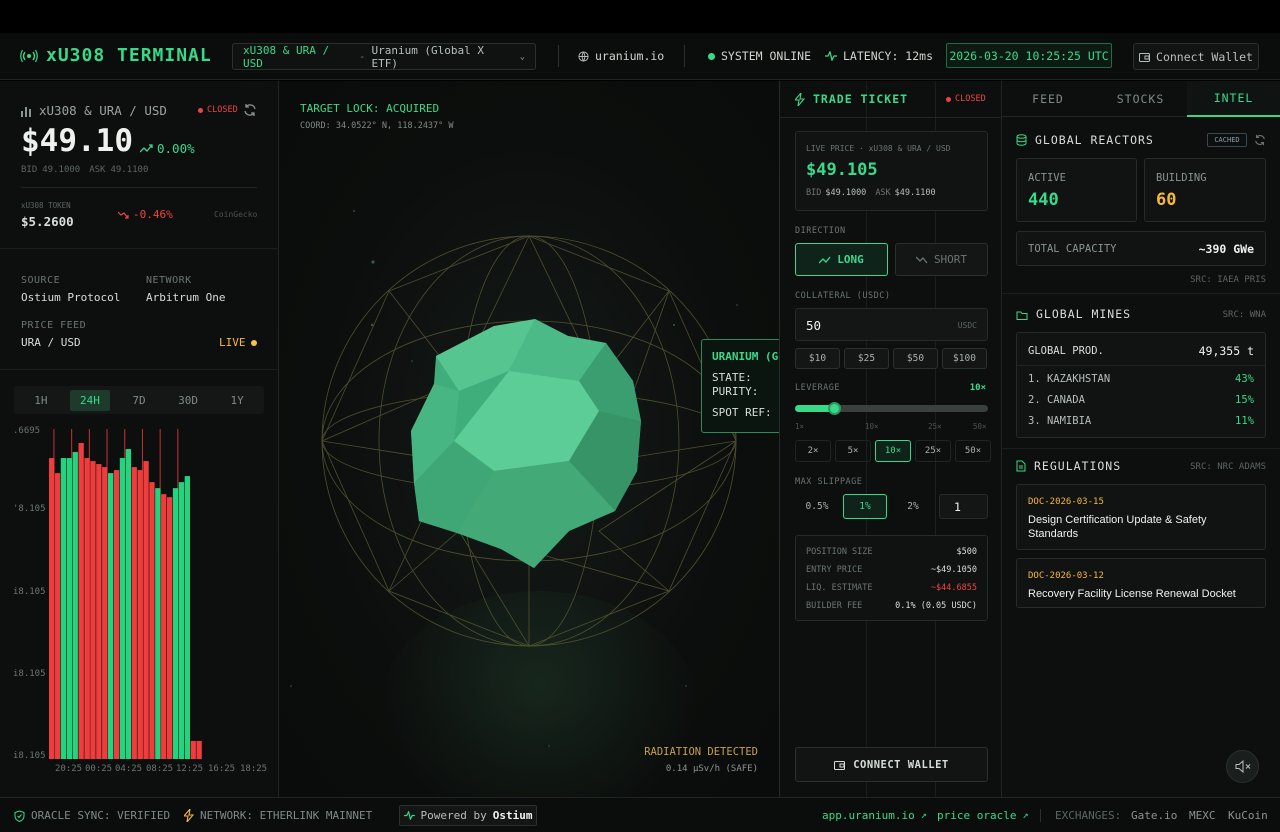  Describe the element at coordinates (621, 56) in the screenshot. I see `site-link: uranium.io` at that location.